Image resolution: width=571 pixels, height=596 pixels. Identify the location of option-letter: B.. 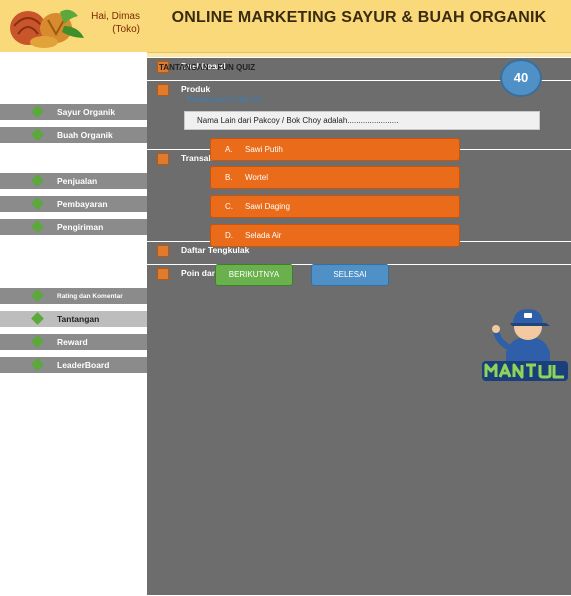
(229, 177).